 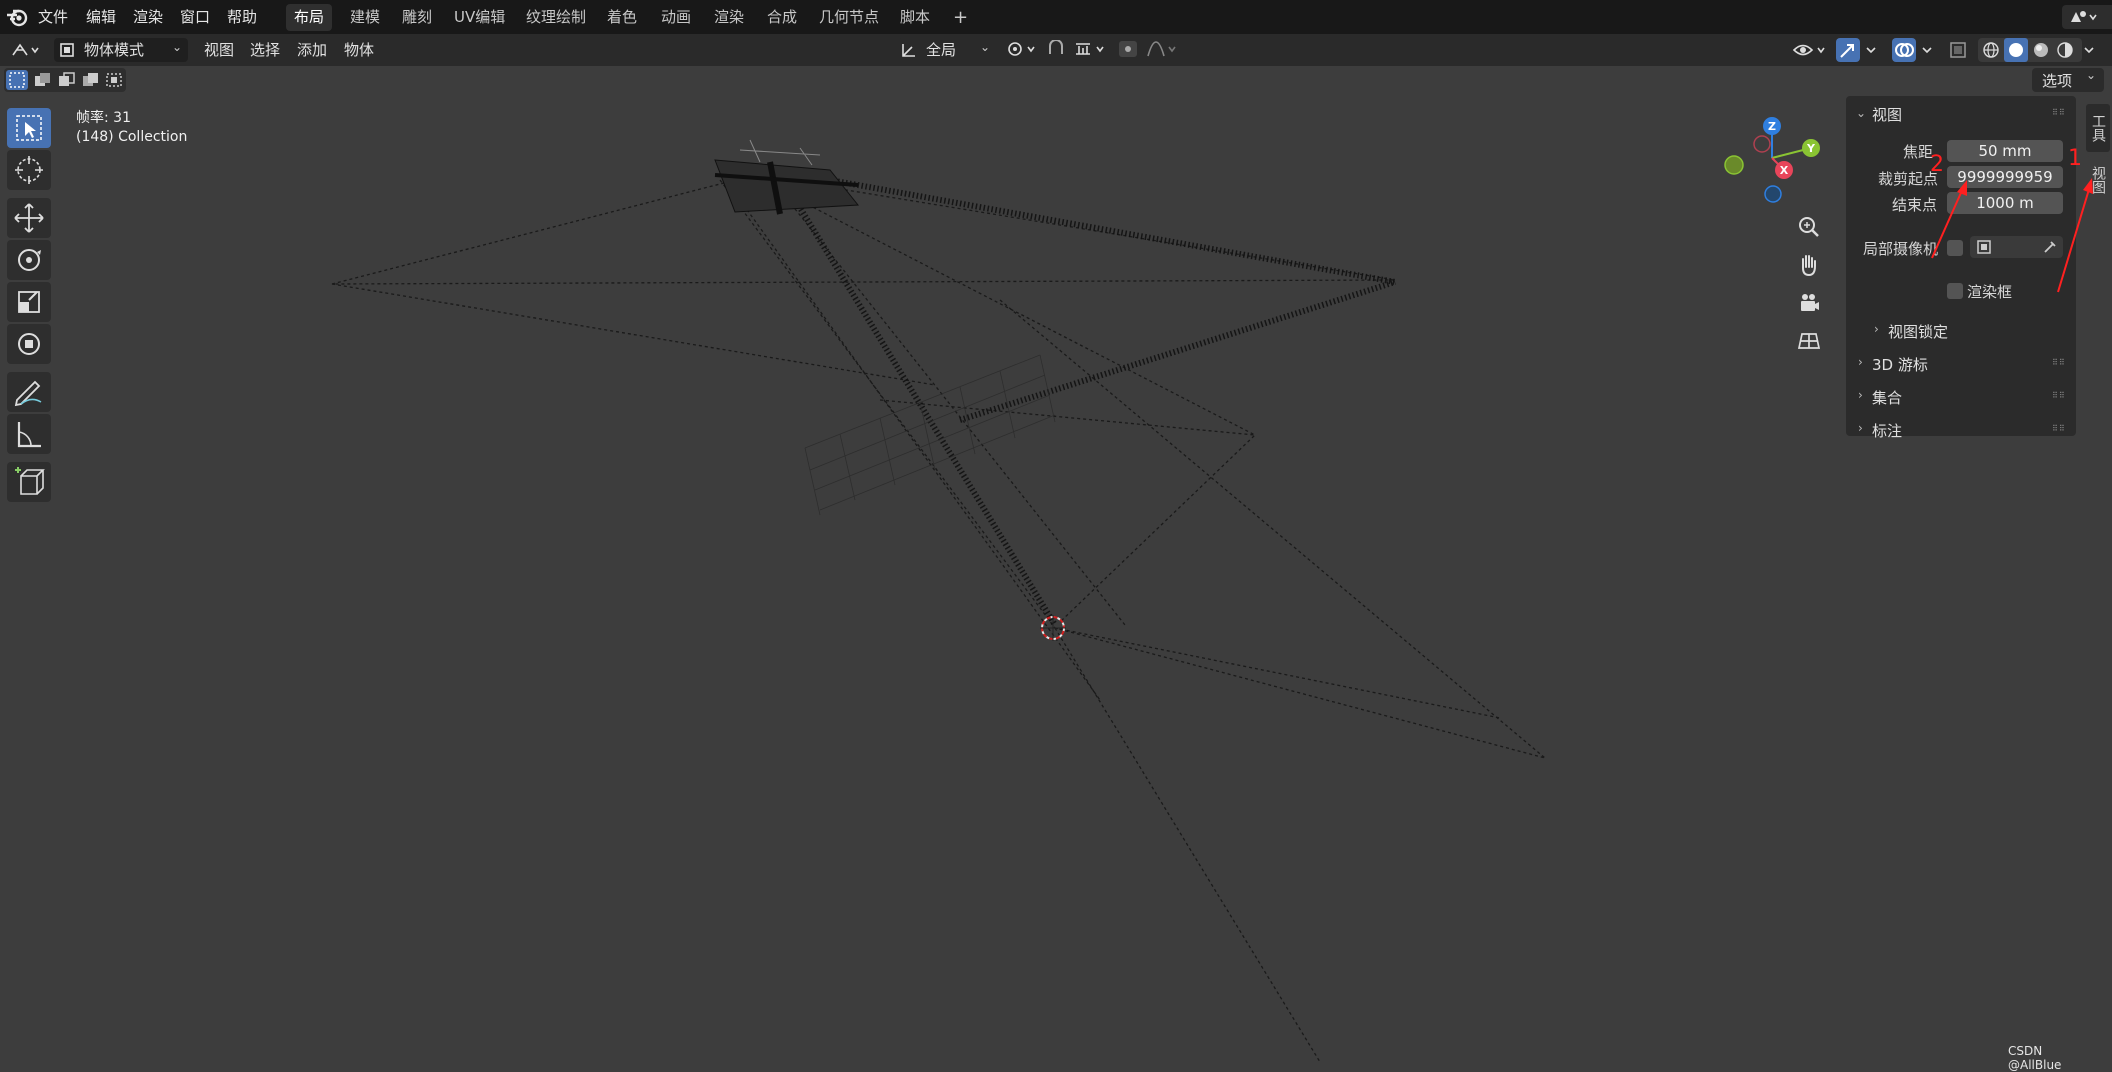 I want to click on gizmo-toggle-button, so click(x=1848, y=50).